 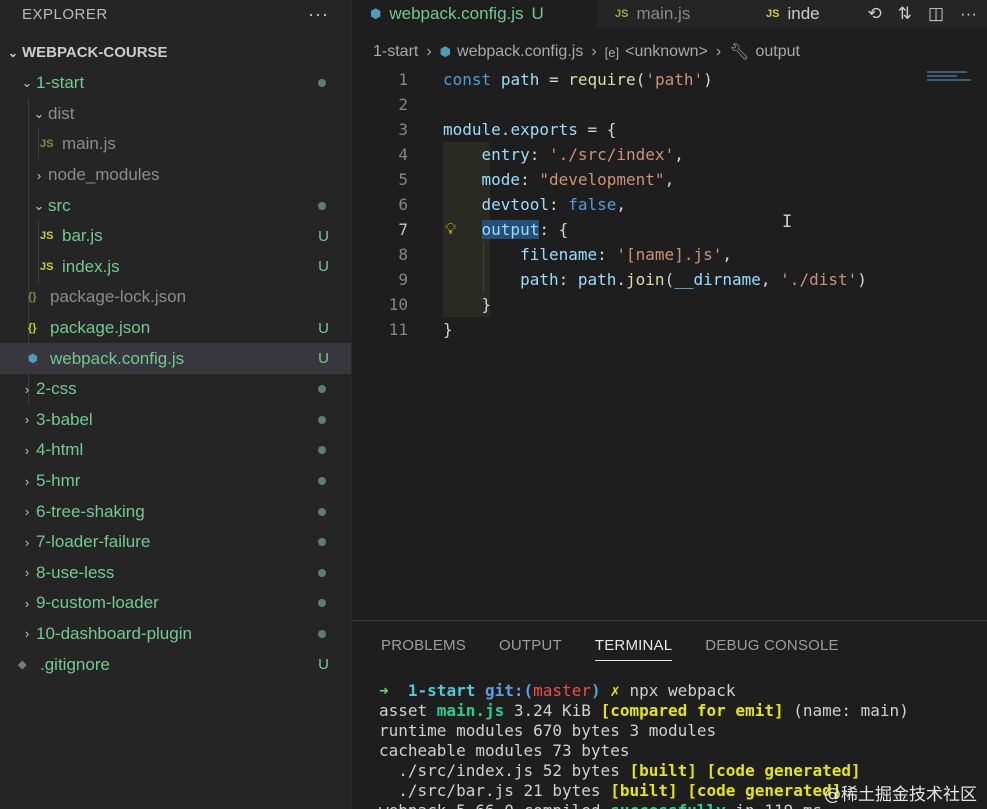 What do you see at coordinates (474, 14) in the screenshot?
I see `tab-webpack-config-js: ⬢ webpack.config.js U` at bounding box center [474, 14].